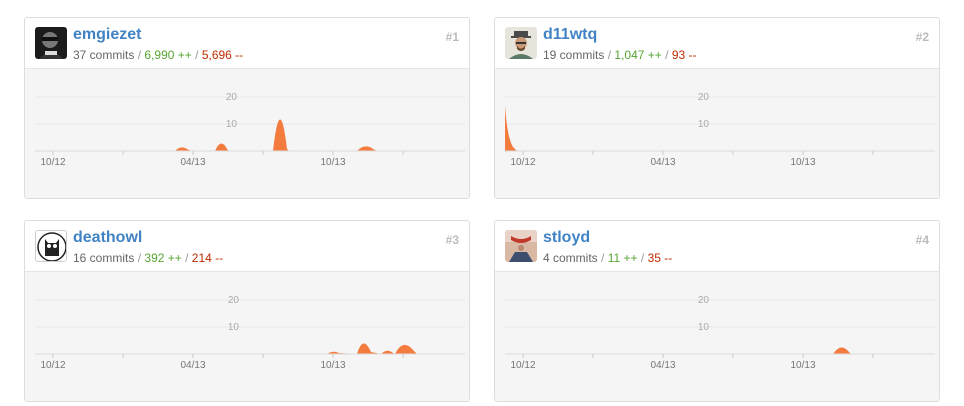 The height and width of the screenshot is (406, 964). Describe the element at coordinates (922, 37) in the screenshot. I see `contributor-rank: #2` at that location.